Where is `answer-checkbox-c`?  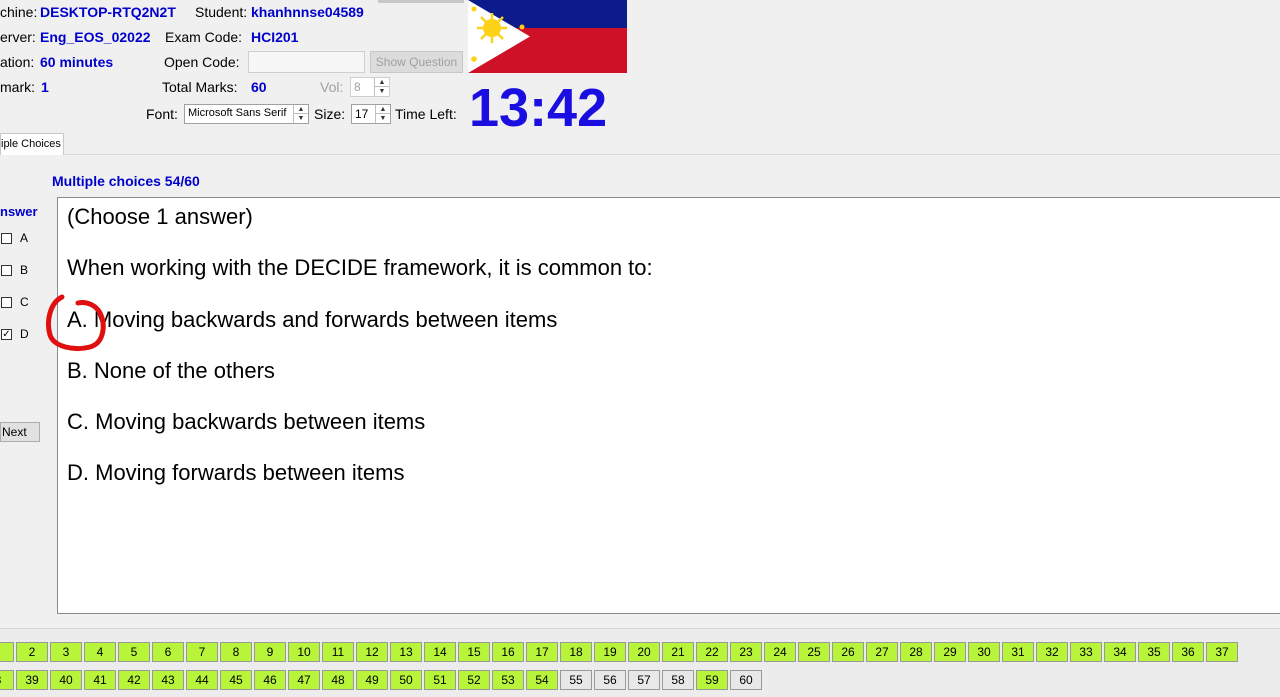
answer-checkbox-c is located at coordinates (6, 302).